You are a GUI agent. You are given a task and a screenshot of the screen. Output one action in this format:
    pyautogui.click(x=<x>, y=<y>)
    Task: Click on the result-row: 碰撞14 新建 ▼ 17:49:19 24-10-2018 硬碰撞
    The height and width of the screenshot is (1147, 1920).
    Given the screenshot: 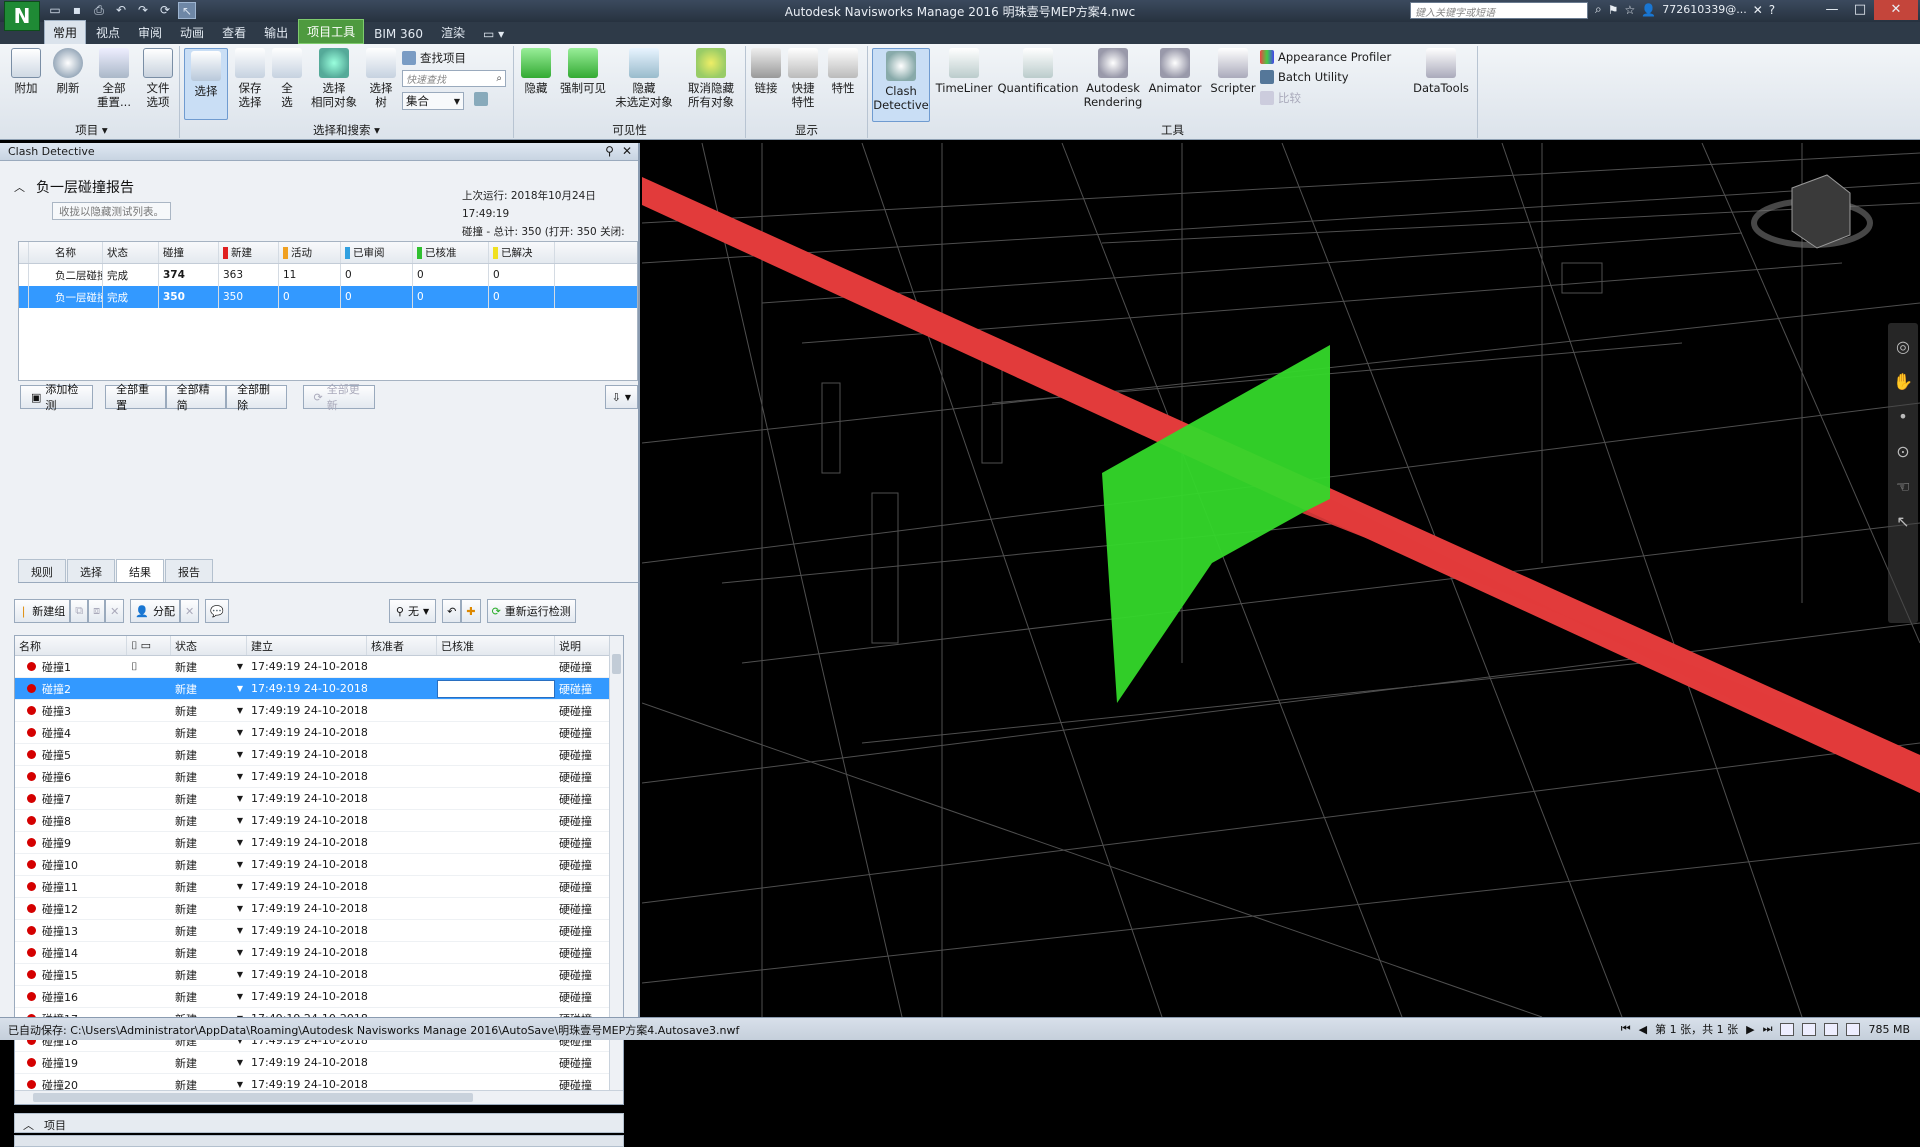 What is the action you would take?
    pyautogui.click(x=319, y=953)
    